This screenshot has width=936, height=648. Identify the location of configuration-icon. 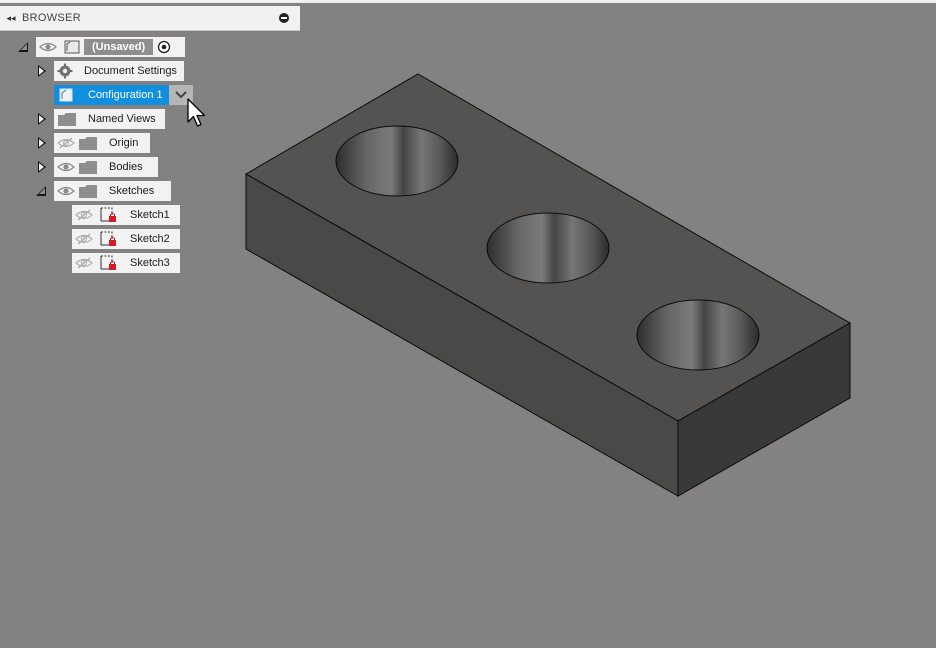
(66, 95).